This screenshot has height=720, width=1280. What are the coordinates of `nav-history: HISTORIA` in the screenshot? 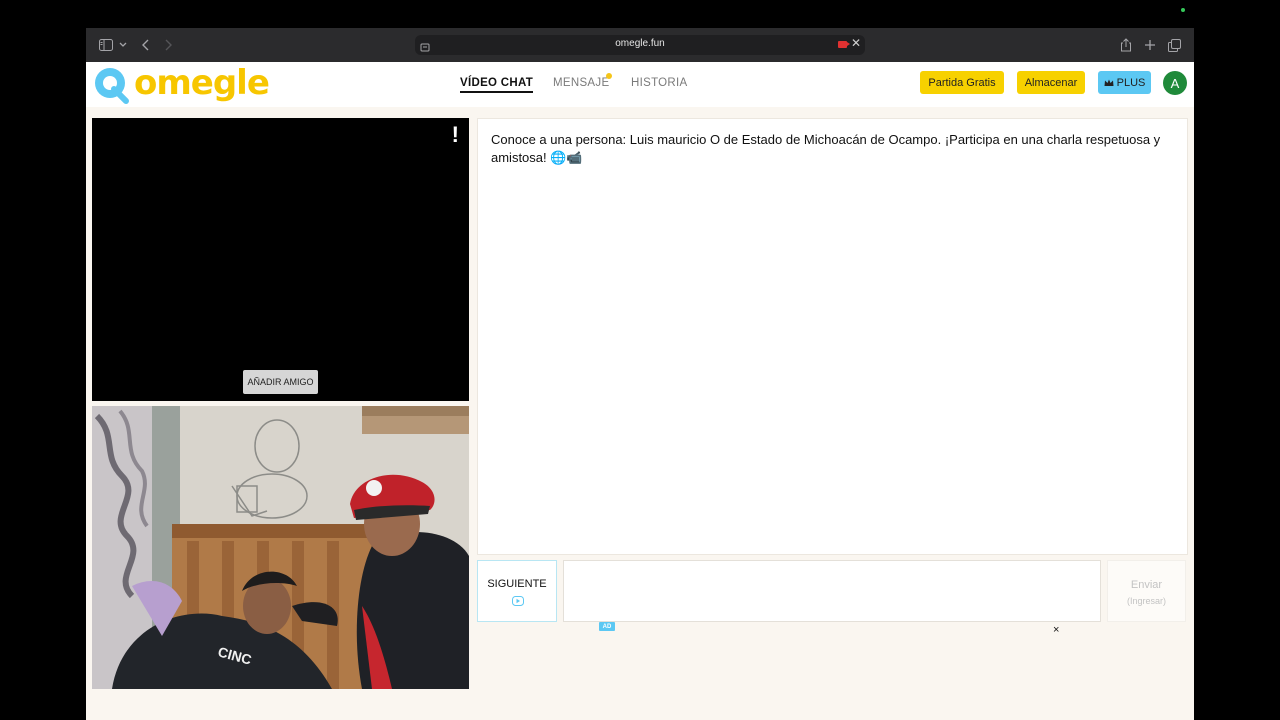 It's located at (659, 83).